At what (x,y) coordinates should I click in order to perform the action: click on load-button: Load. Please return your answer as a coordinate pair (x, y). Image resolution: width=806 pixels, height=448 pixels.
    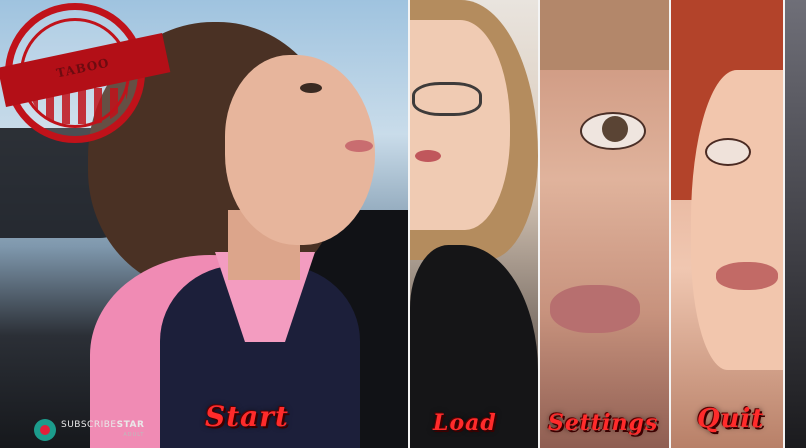
    Looking at the image, I should click on (465, 423).